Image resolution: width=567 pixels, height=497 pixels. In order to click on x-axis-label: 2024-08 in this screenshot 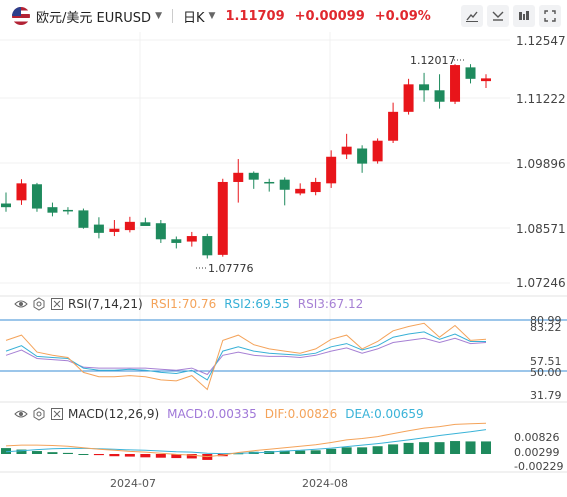, I will do `click(325, 483)`.